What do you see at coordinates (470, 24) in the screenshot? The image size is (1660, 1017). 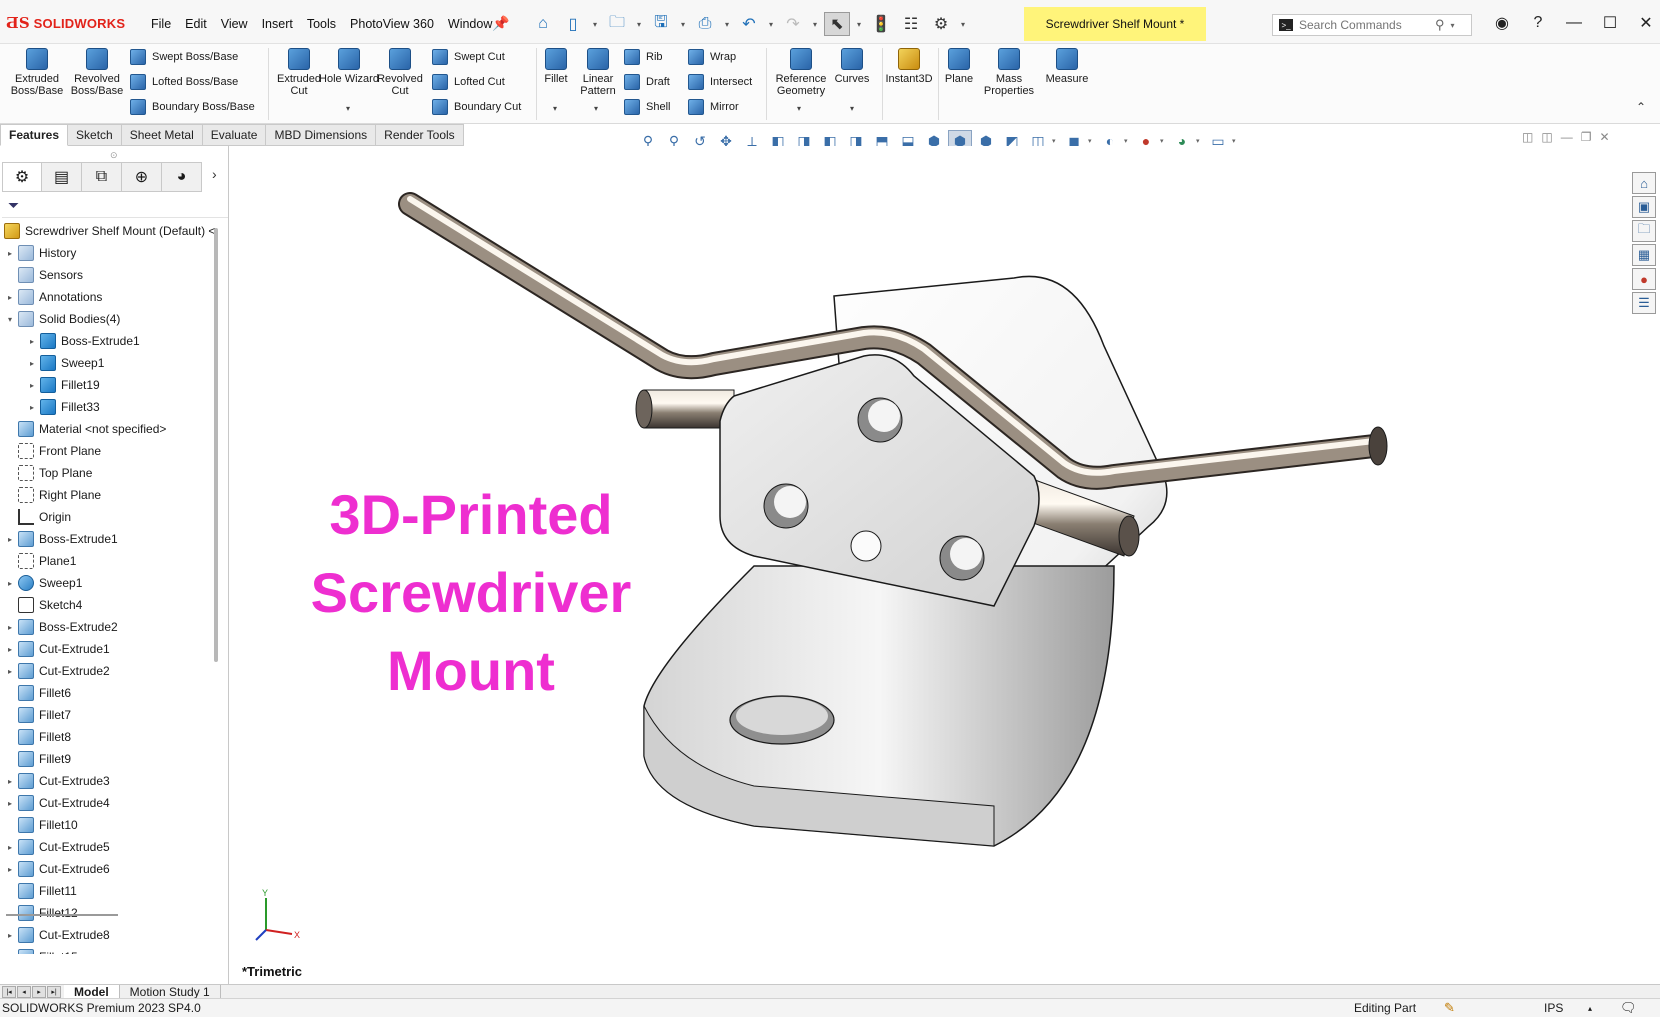 I see `menu-window: Window` at bounding box center [470, 24].